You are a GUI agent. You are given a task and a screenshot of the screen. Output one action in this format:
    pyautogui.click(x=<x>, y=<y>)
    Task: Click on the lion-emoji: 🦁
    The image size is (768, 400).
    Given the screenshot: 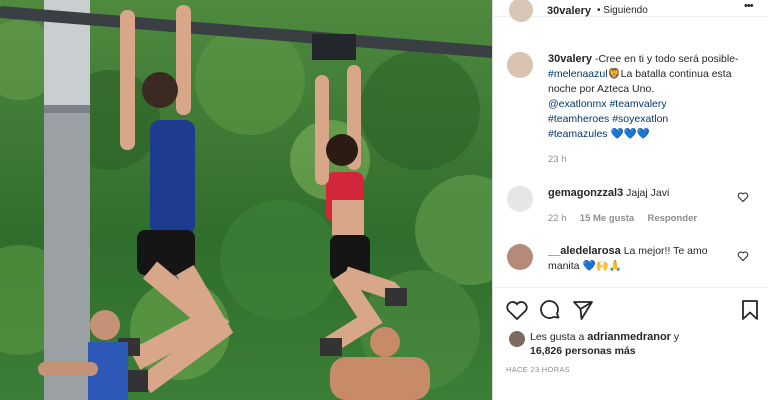 What is the action you would take?
    pyautogui.click(x=614, y=74)
    